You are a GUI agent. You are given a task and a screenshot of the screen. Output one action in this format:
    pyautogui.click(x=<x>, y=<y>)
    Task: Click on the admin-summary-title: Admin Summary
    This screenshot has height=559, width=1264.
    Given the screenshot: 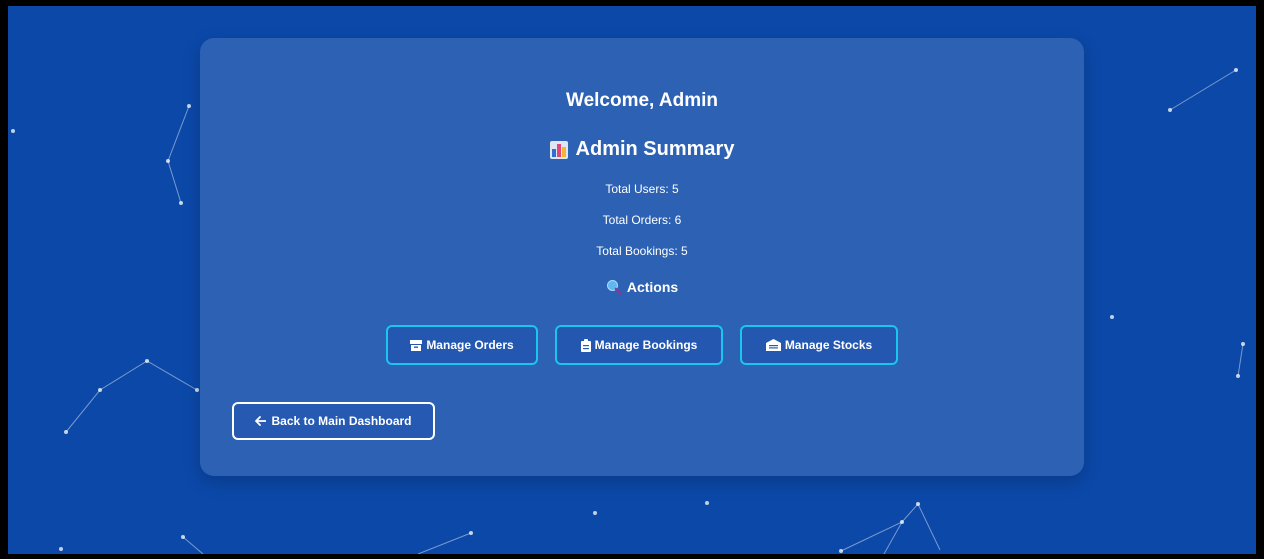 What is the action you would take?
    pyautogui.click(x=655, y=149)
    